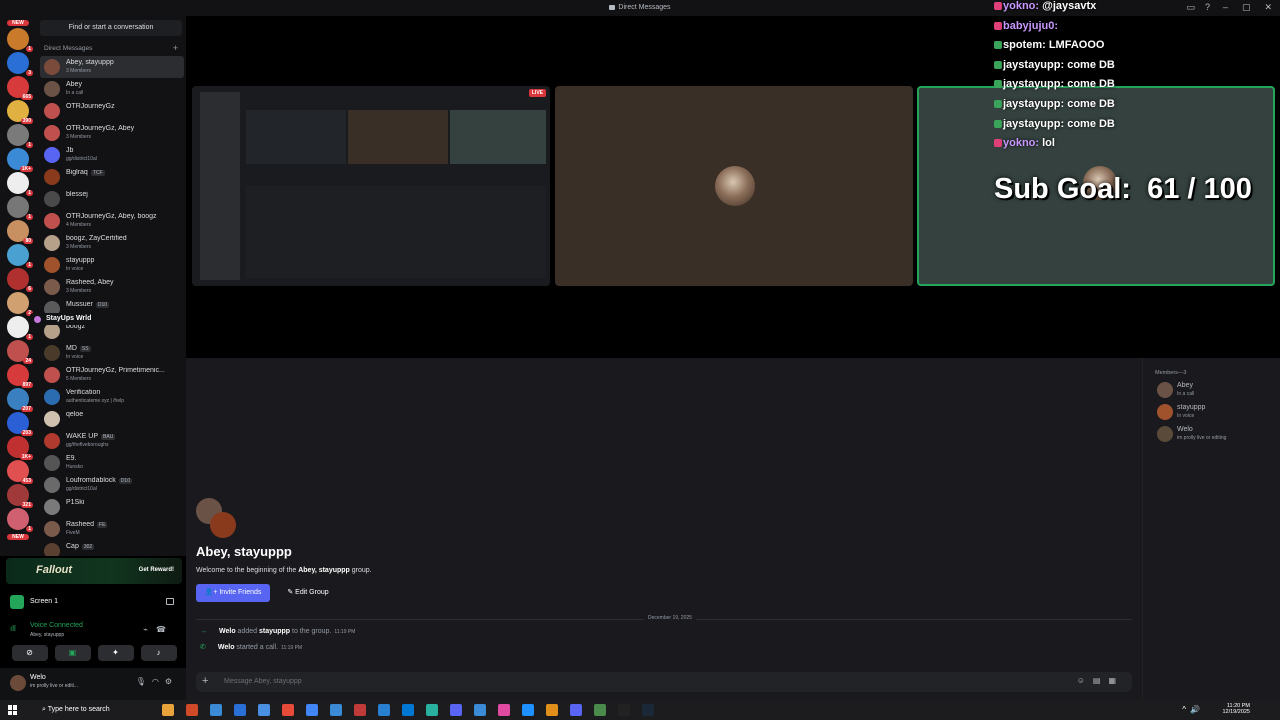 This screenshot has height=720, width=1280. Describe the element at coordinates (308, 593) in the screenshot. I see `edit-group-button: ✎ Edit Group` at that location.